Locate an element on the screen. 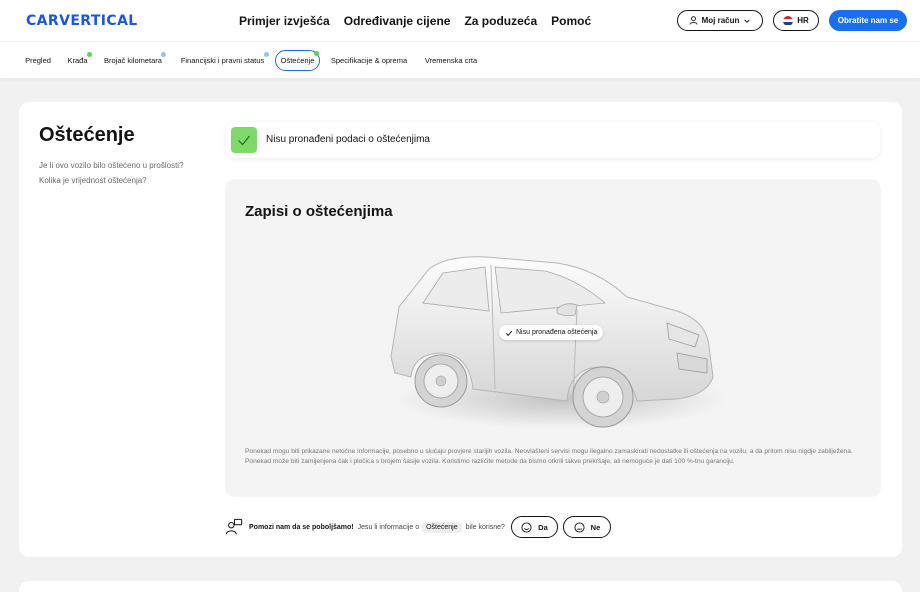 The width and height of the screenshot is (920, 592). next-section-card is located at coordinates (460, 586).